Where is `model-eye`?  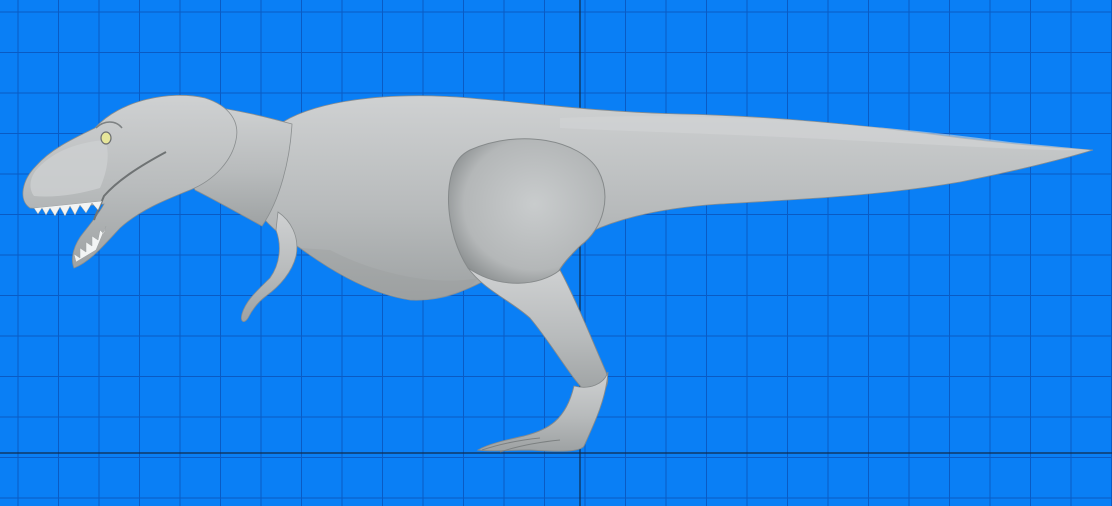
model-eye is located at coordinates (106, 138).